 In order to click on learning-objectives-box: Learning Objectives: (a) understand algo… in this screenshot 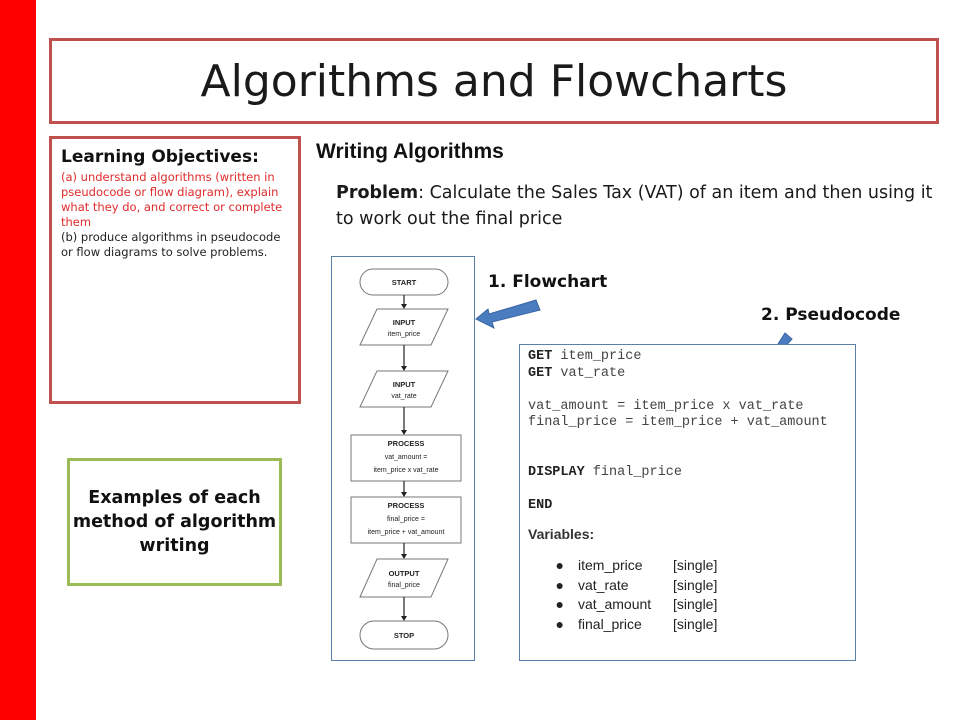, I will do `click(175, 270)`.